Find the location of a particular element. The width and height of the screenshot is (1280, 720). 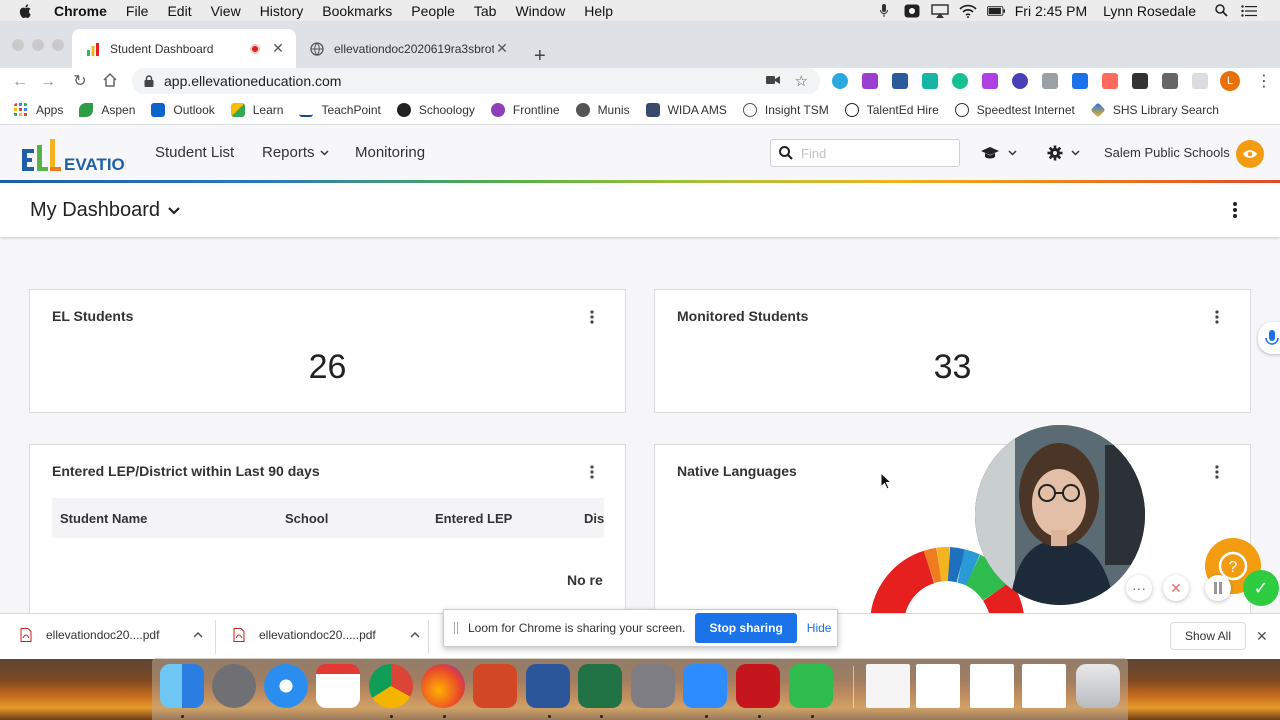

column-header-entered-lep: Entered LEP is located at coordinates (473, 518).